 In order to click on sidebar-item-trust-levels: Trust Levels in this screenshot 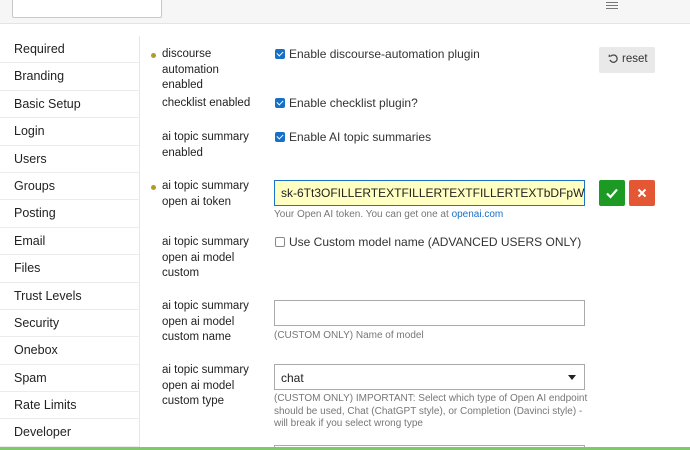, I will do `click(69, 296)`.